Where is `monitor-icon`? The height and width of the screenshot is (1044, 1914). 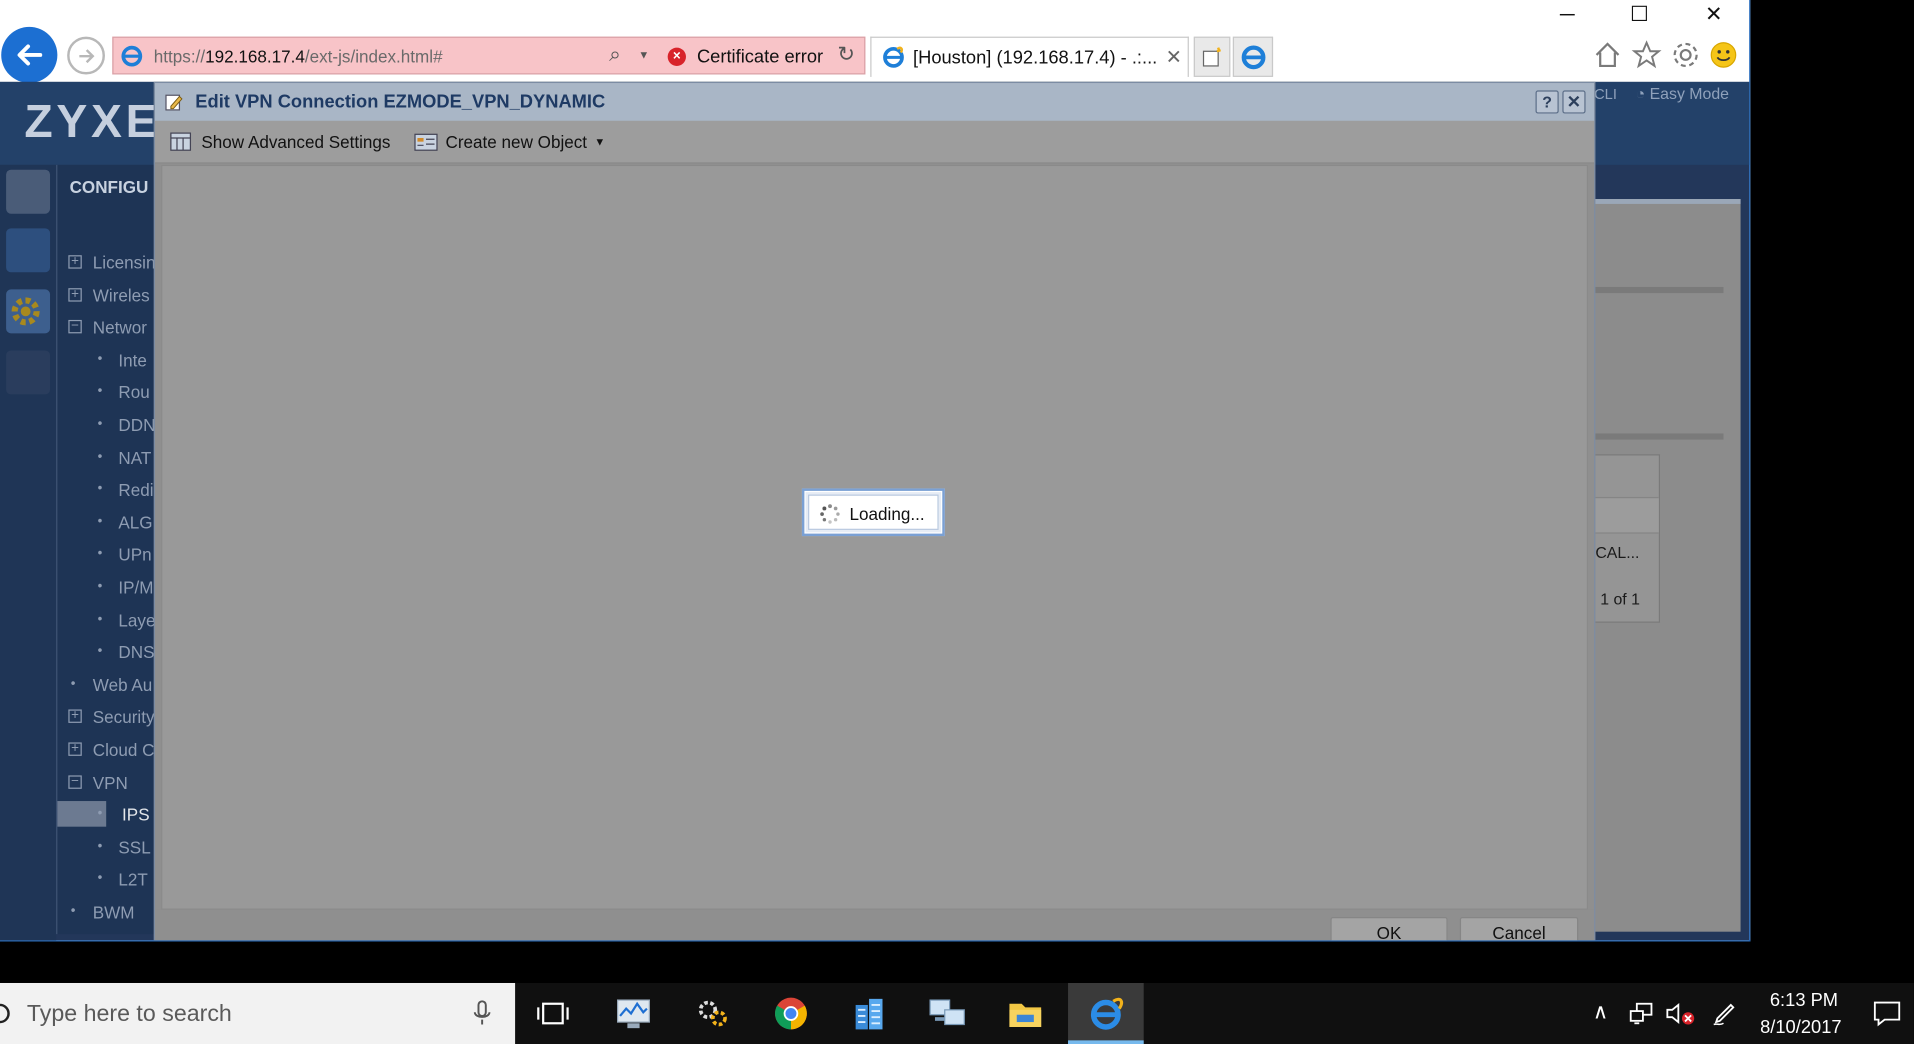
monitor-icon is located at coordinates (28, 250).